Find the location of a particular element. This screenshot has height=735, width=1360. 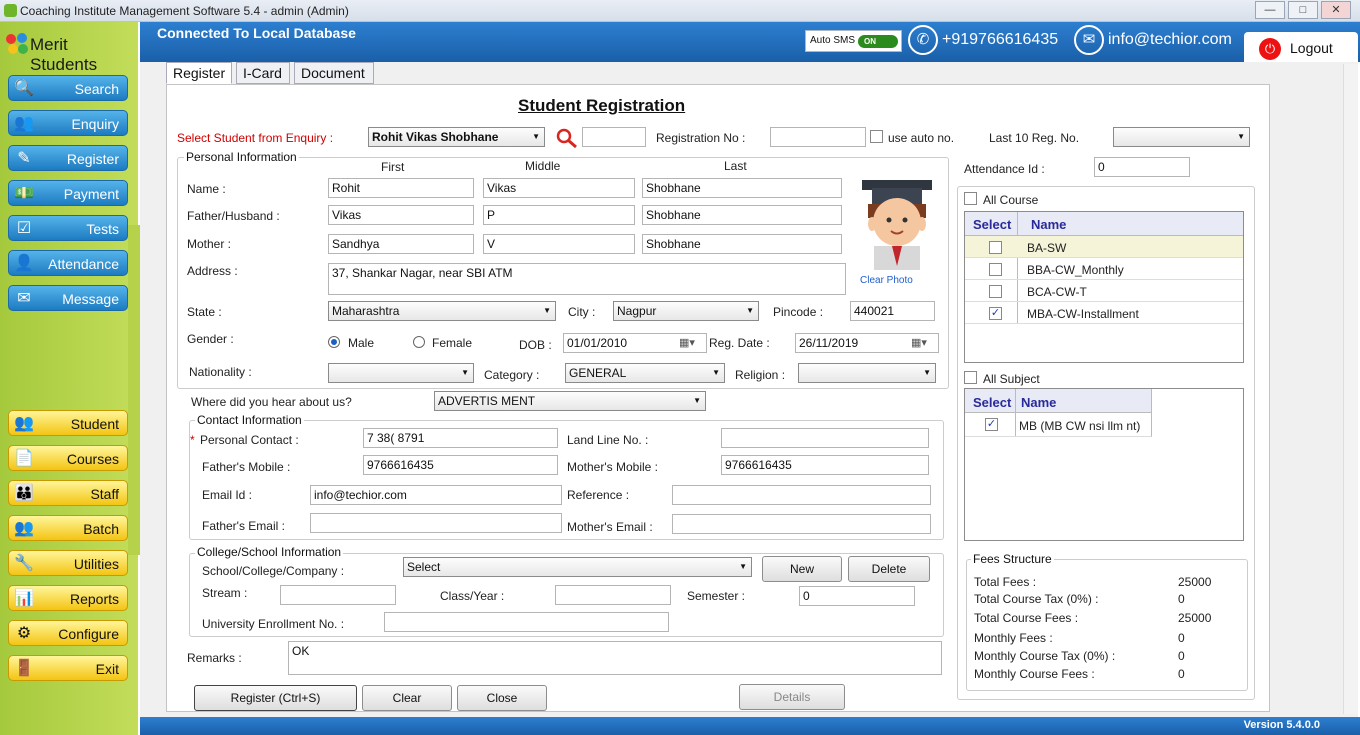

nav-staff: 👪 Staff is located at coordinates (68, 493).